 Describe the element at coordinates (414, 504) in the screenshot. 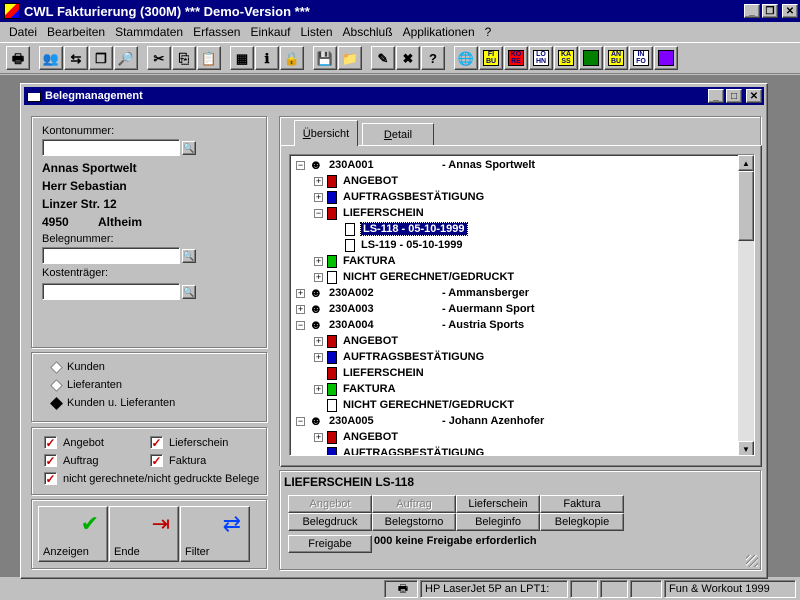

I see `auftrag-button: Auftrag` at that location.